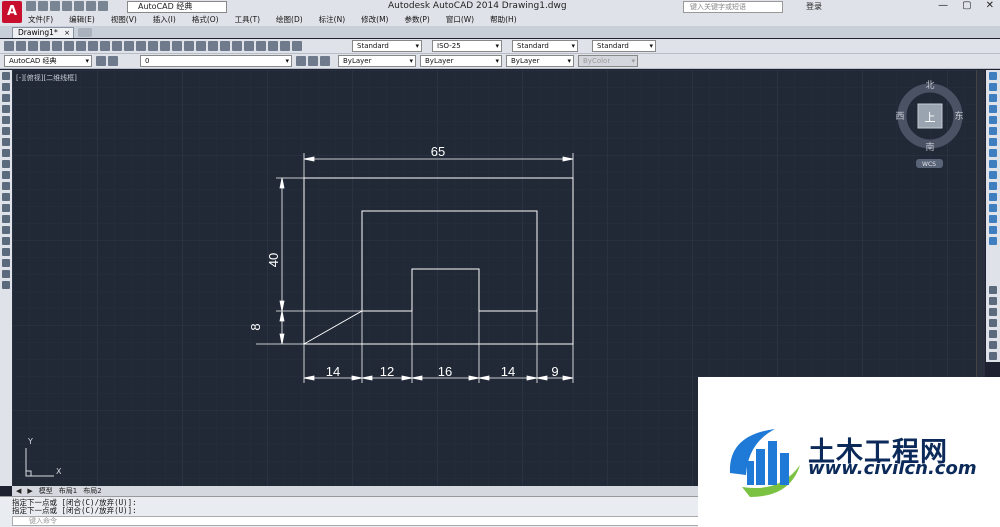  What do you see at coordinates (993, 334) in the screenshot?
I see `array-icon` at bounding box center [993, 334].